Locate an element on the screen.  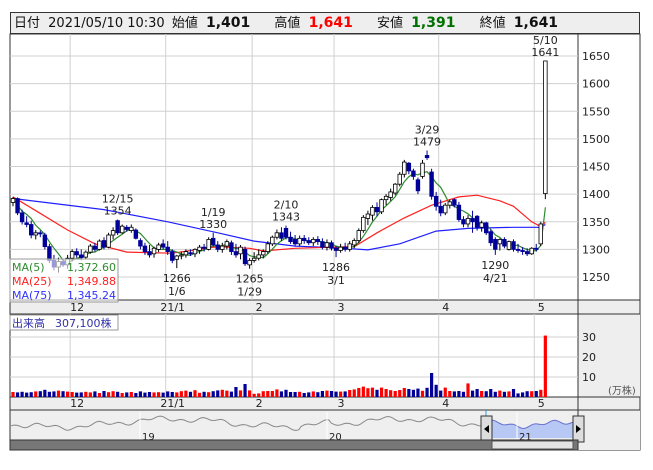
month-label: 2 is located at coordinates (259, 403).